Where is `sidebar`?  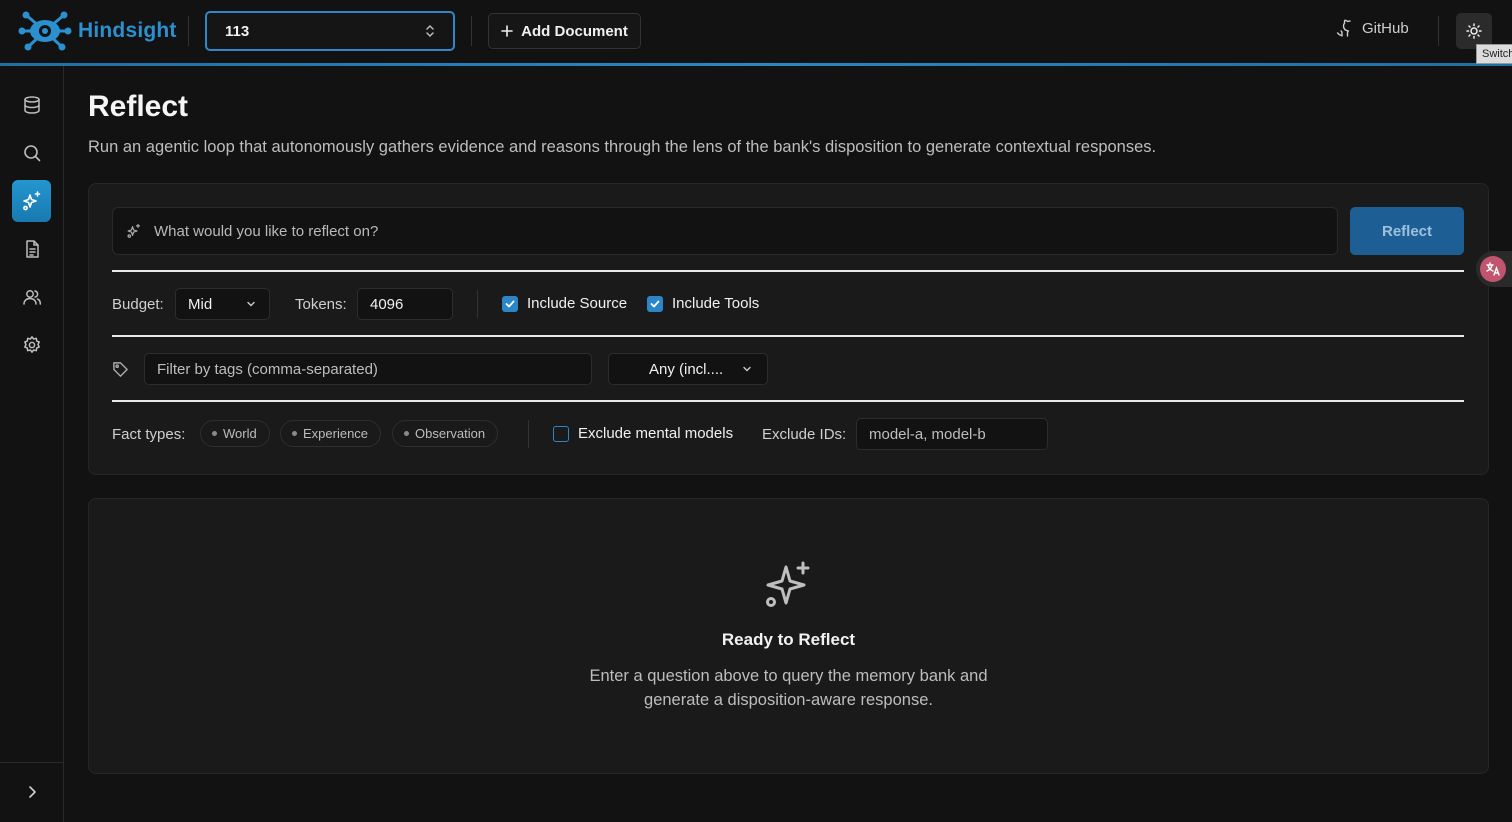
sidebar is located at coordinates (32, 444).